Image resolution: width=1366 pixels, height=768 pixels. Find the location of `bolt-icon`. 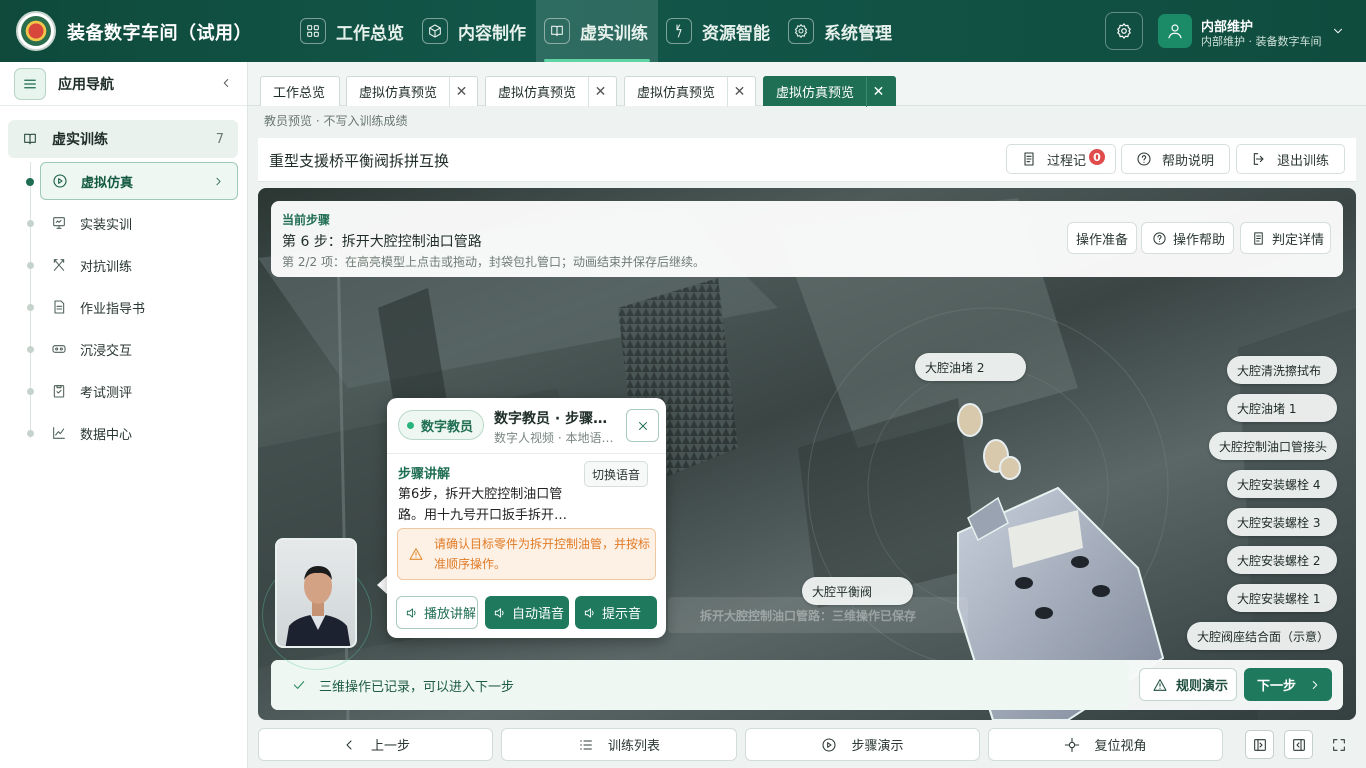

bolt-icon is located at coordinates (679, 31).